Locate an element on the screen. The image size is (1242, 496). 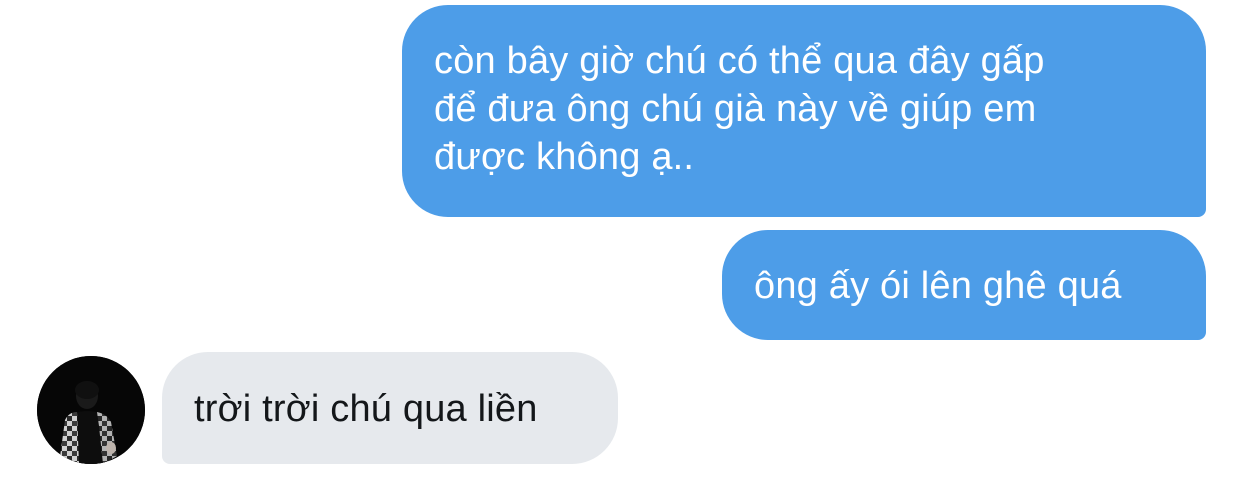
contact-avatar is located at coordinates (91, 410).